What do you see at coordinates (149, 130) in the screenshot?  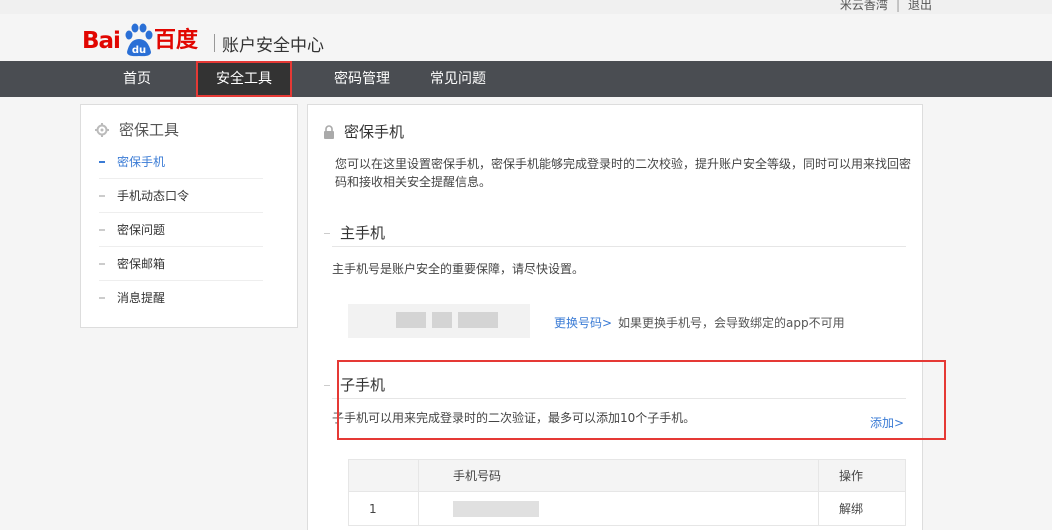 I see `sidebar-title-label: 密保工具` at bounding box center [149, 130].